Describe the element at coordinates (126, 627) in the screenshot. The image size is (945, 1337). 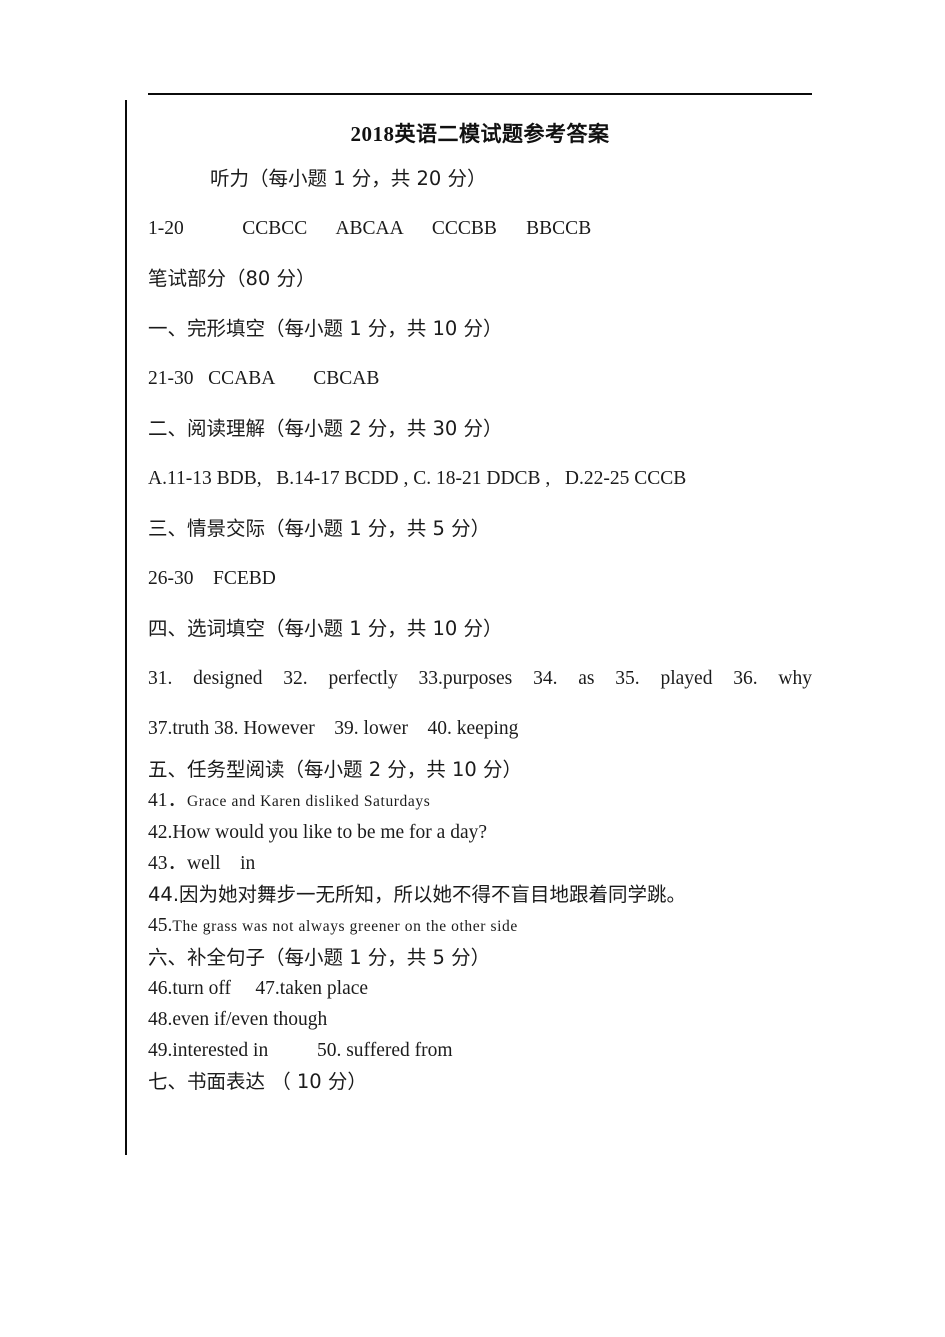
I see `left-margin-vertical-rule` at that location.